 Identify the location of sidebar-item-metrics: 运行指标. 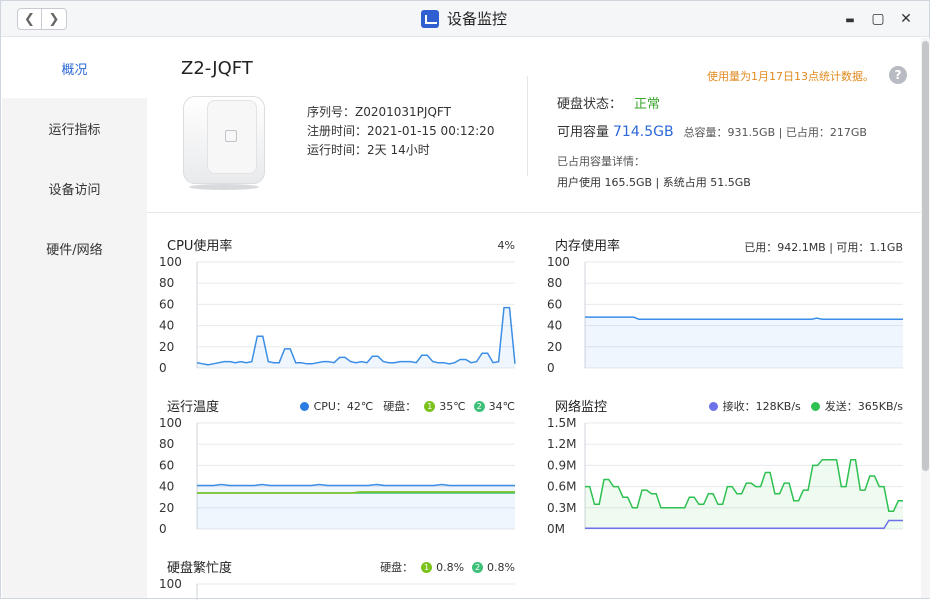
(74, 128).